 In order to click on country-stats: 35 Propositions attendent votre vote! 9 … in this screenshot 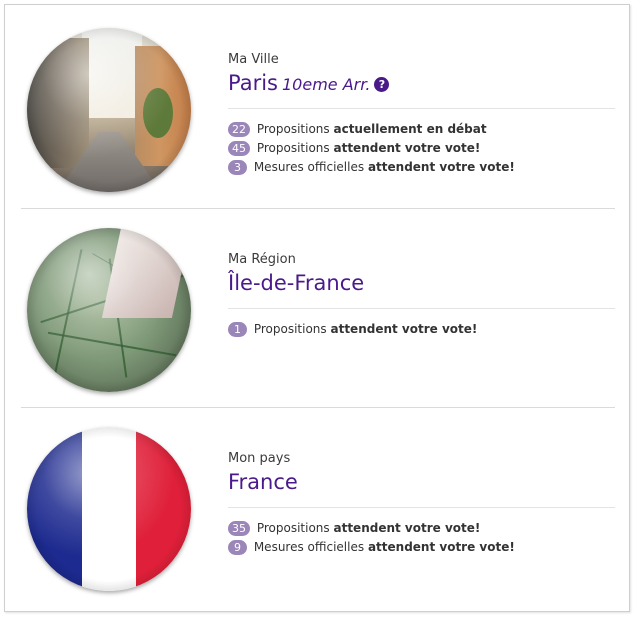, I will do `click(371, 538)`.